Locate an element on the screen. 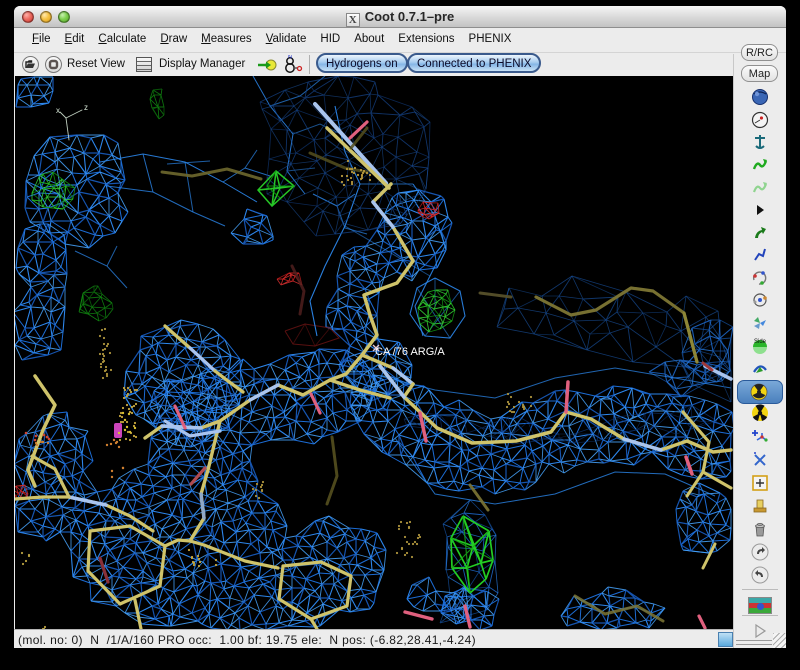 Image resolution: width=800 pixels, height=670 pixels. svg-text: x is located at coordinates (58, 110).